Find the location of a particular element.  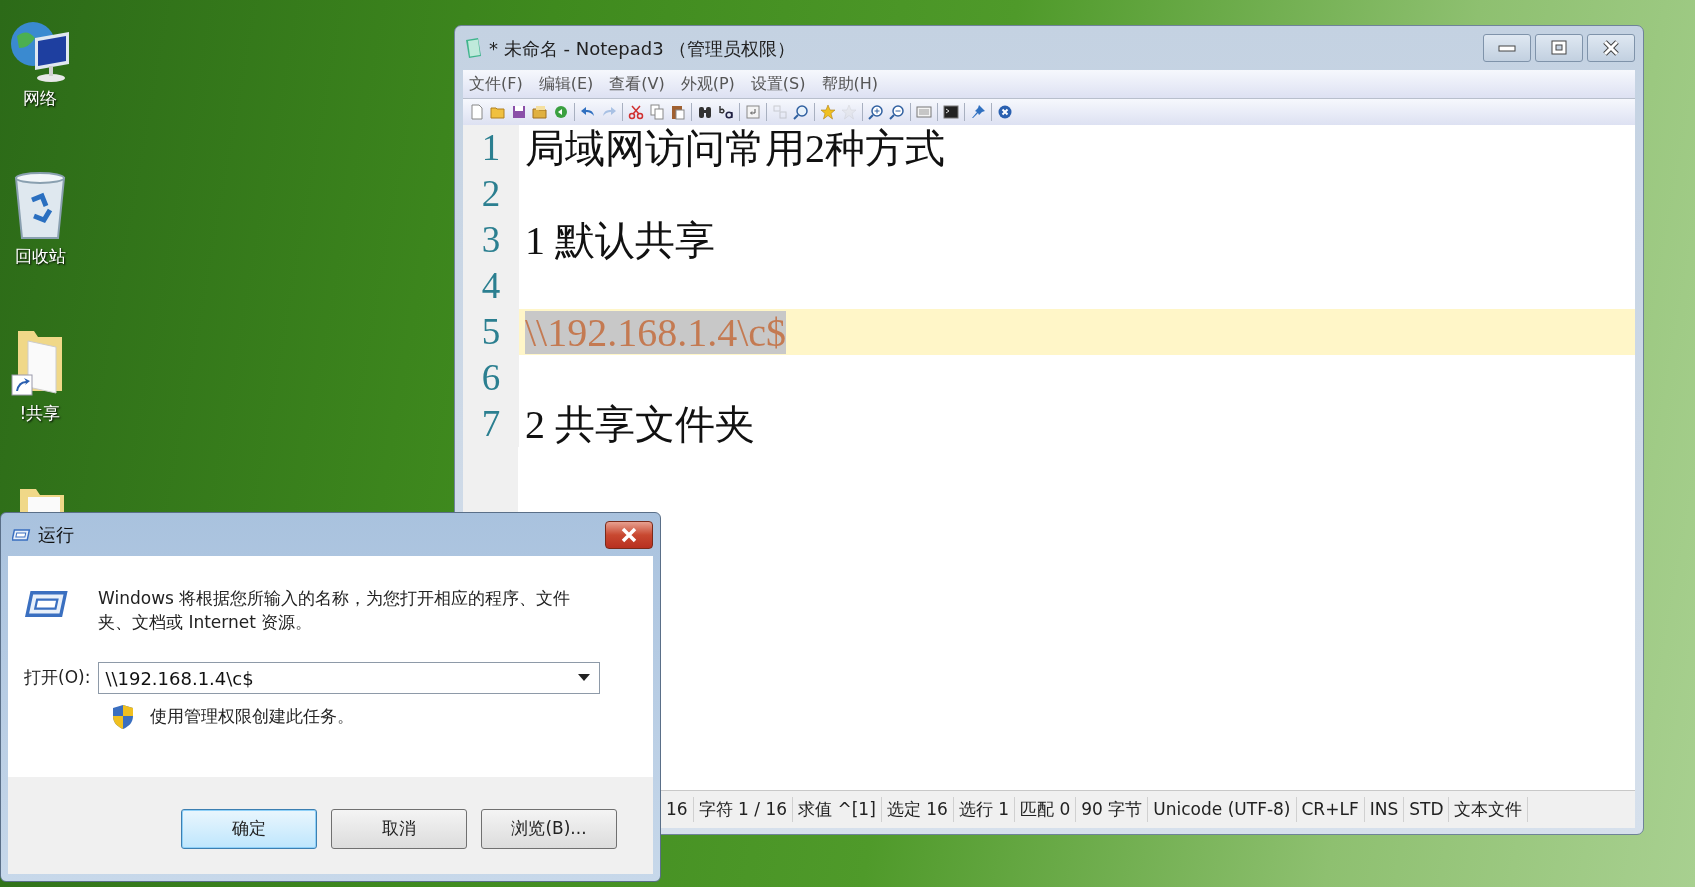

menu-item: 文件(F) is located at coordinates (496, 84).